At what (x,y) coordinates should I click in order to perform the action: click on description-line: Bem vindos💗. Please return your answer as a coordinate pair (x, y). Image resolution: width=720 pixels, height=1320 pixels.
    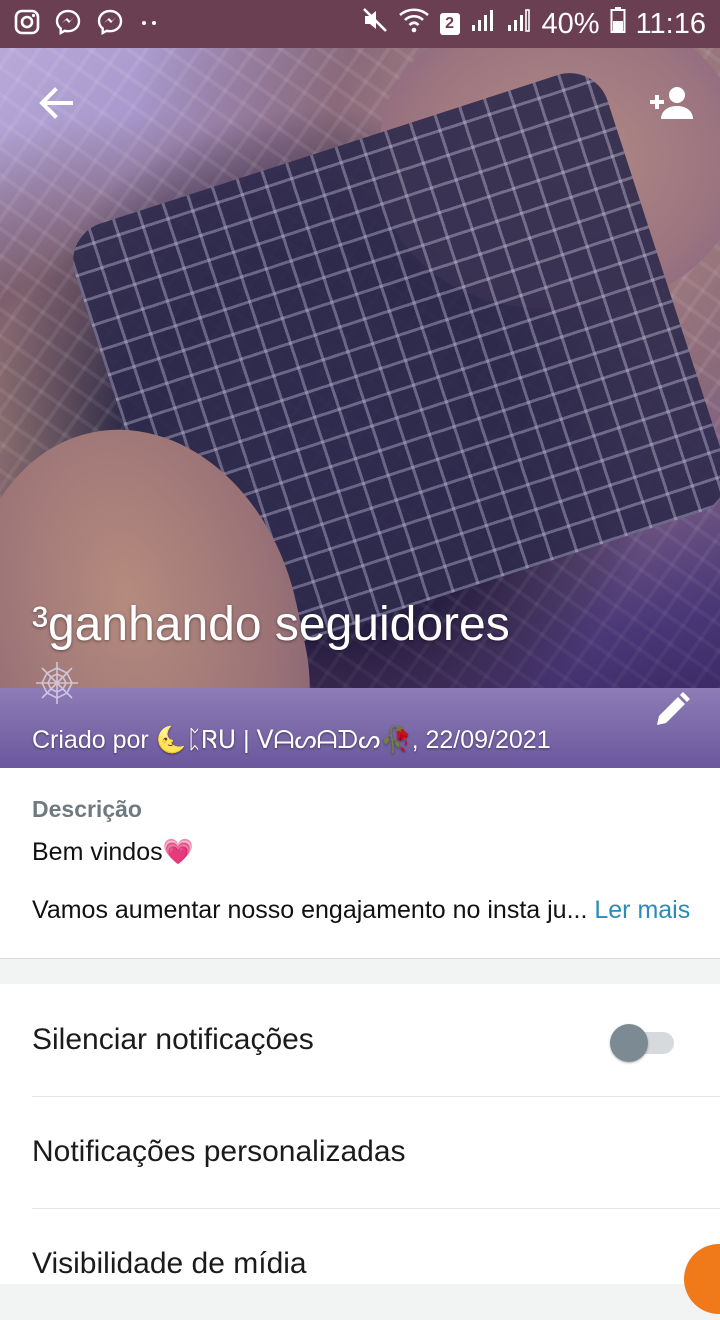
    Looking at the image, I should click on (113, 852).